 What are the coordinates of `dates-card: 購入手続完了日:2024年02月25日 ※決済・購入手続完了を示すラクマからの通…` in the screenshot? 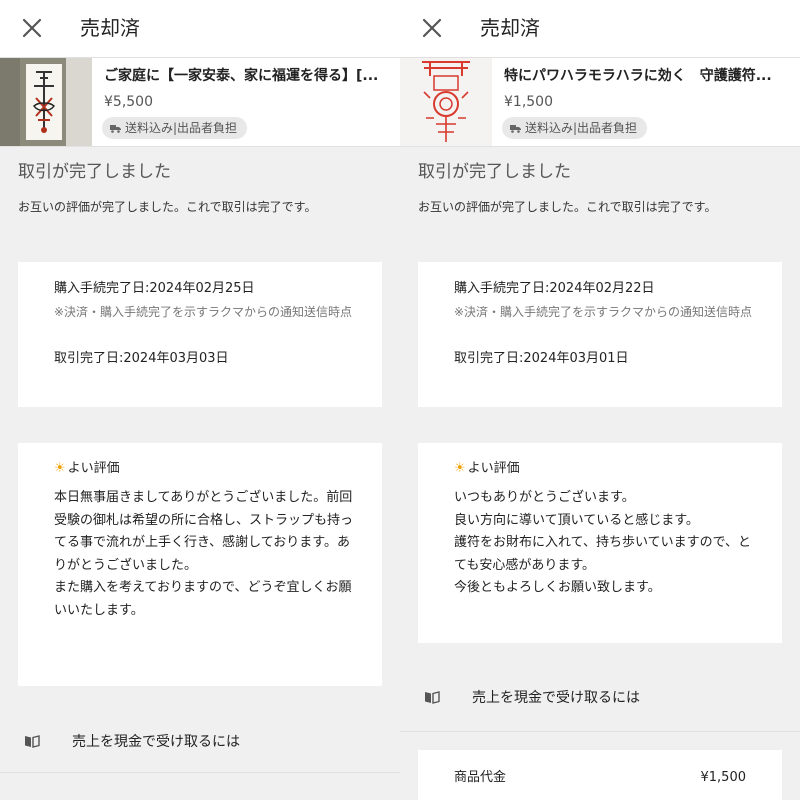 It's located at (200, 334).